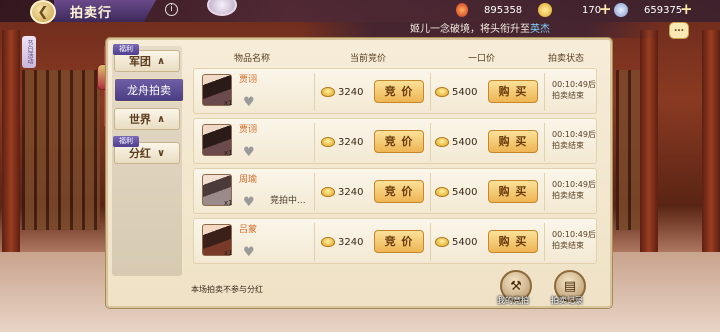  Describe the element at coordinates (139, 119) in the screenshot. I see `sidebar-item-label: 世界` at that location.